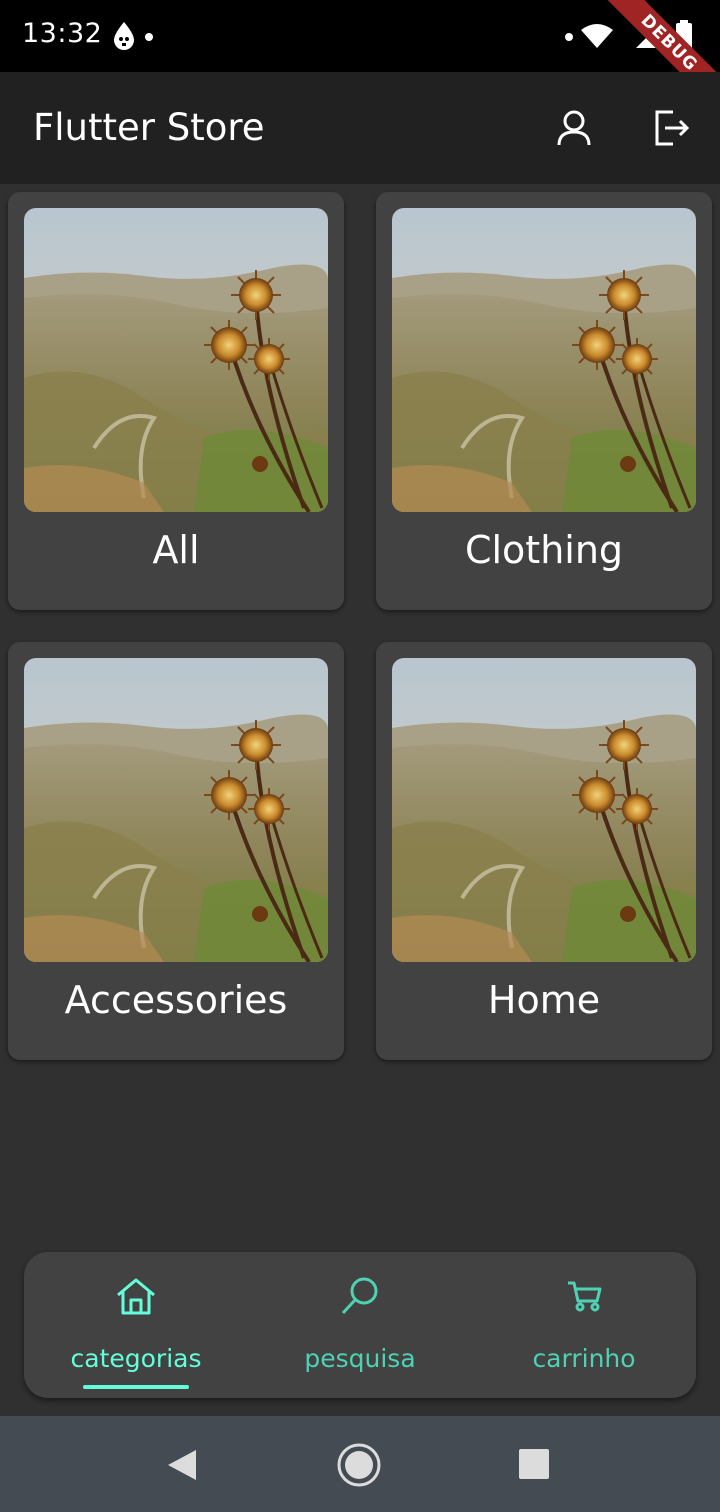 Image resolution: width=720 pixels, height=1512 pixels. Describe the element at coordinates (136, 1325) in the screenshot. I see `nav-item-categorias: categorias` at that location.